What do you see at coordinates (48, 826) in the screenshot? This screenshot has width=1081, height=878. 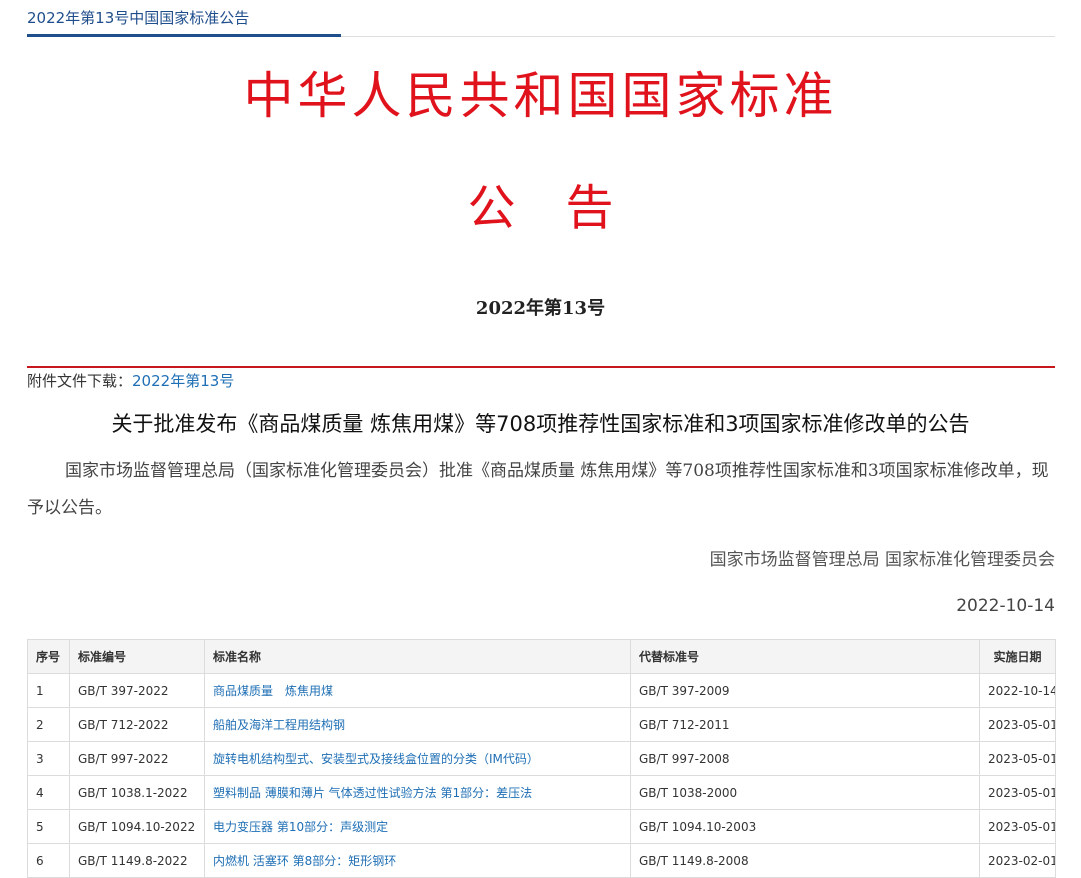 I see `cell-index: 5` at bounding box center [48, 826].